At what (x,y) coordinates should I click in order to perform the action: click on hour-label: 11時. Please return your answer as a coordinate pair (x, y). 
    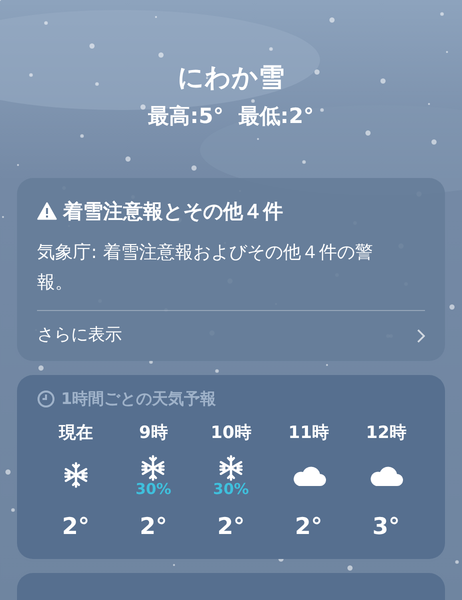
    Looking at the image, I should click on (308, 433).